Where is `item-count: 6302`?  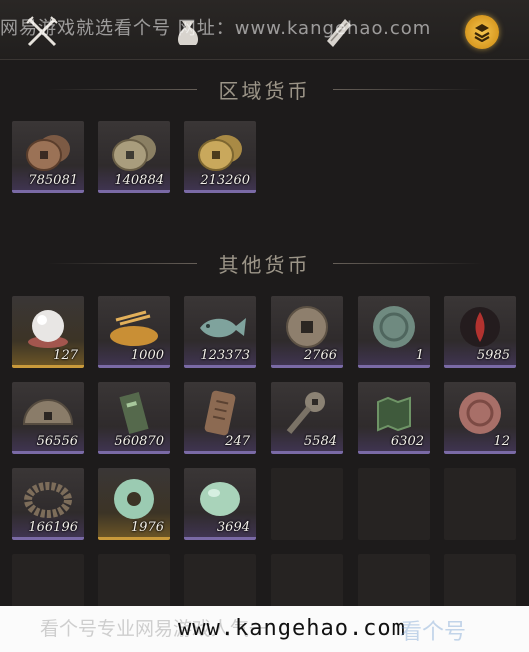 item-count: 6302 is located at coordinates (407, 441).